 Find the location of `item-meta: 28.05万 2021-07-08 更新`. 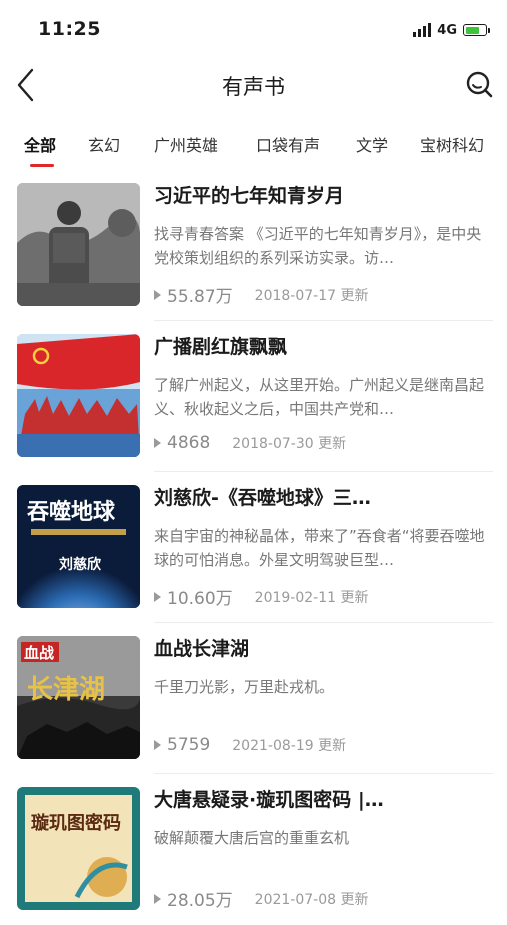

item-meta: 28.05万 2021-07-08 更新 is located at coordinates (261, 898).